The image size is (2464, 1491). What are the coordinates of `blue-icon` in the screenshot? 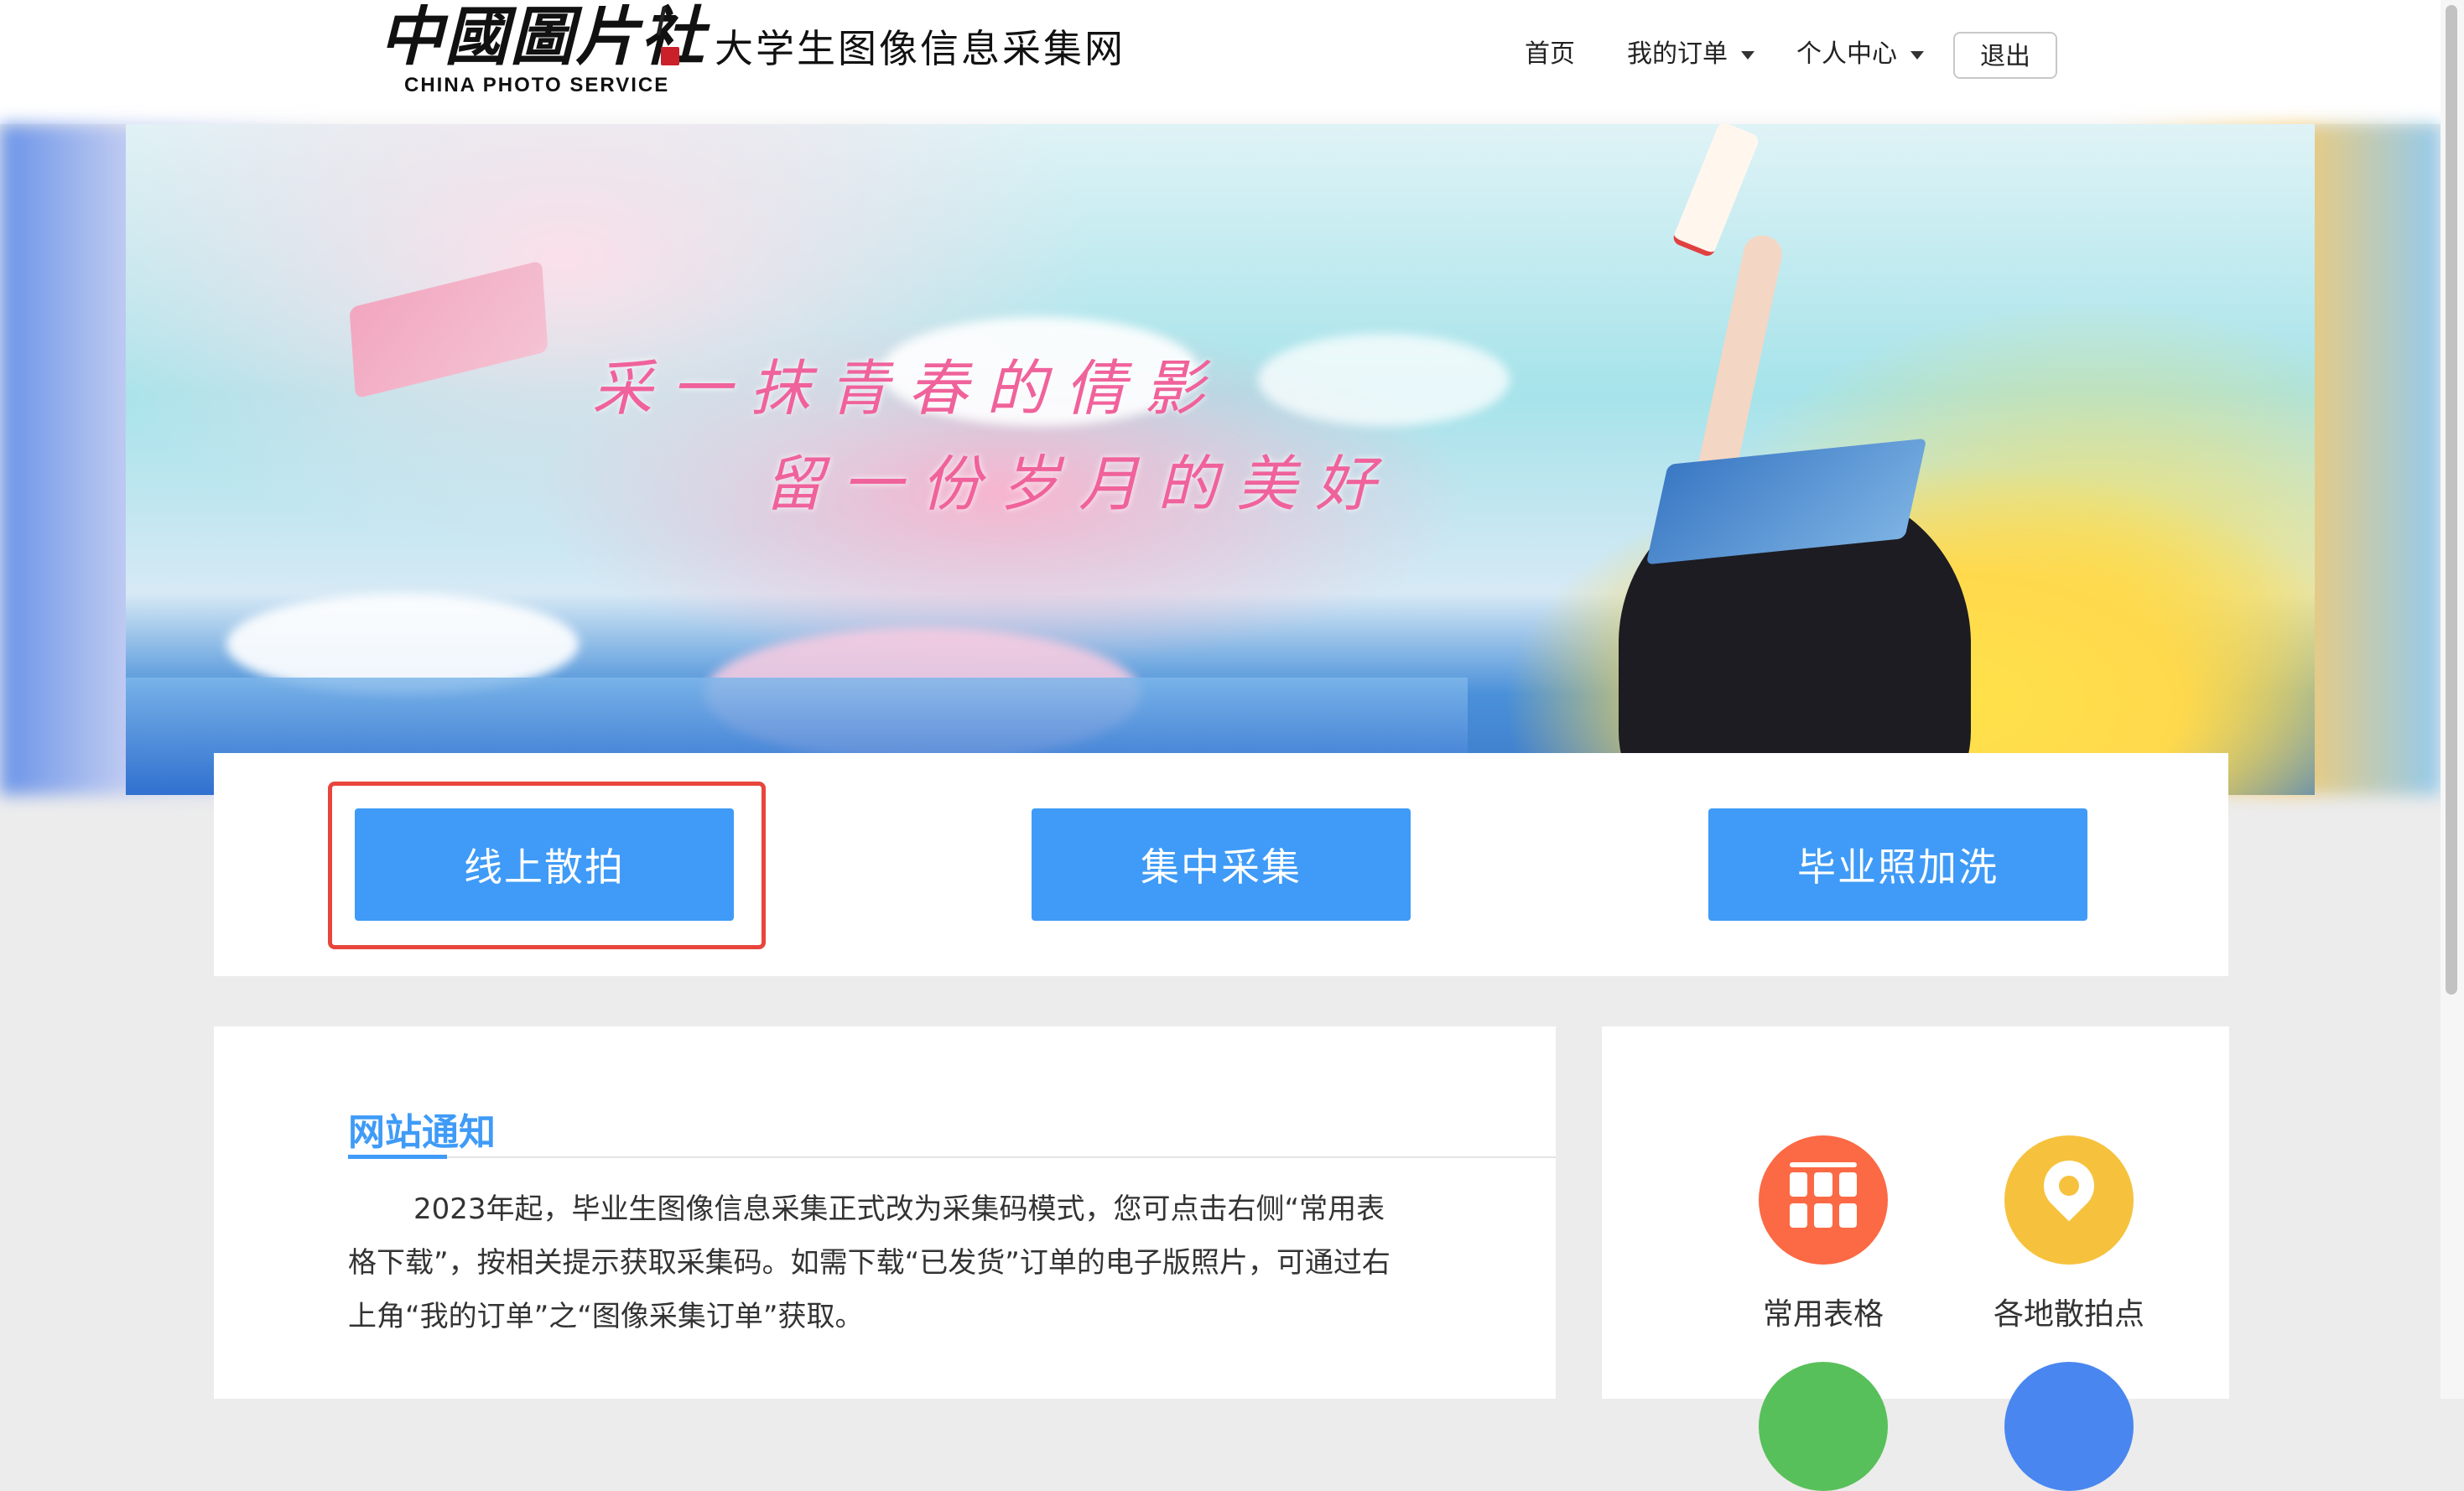 It's located at (2069, 1426).